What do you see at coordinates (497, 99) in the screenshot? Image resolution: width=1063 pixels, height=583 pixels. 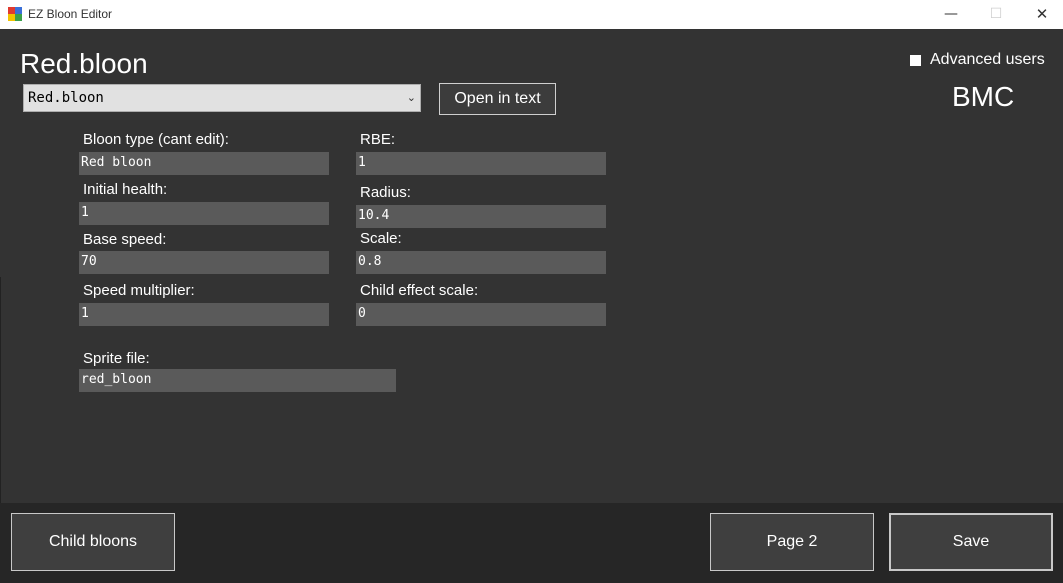 I see `open-in-text-button: Open in text` at bounding box center [497, 99].